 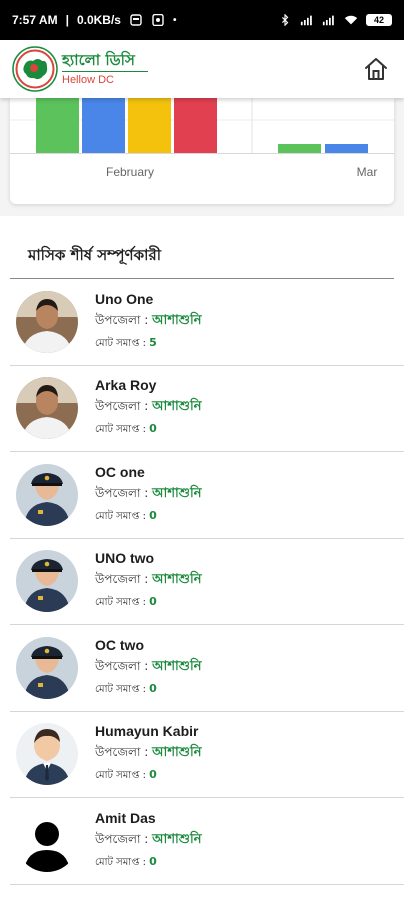 I want to click on x-tick-label: Mar, so click(x=367, y=172).